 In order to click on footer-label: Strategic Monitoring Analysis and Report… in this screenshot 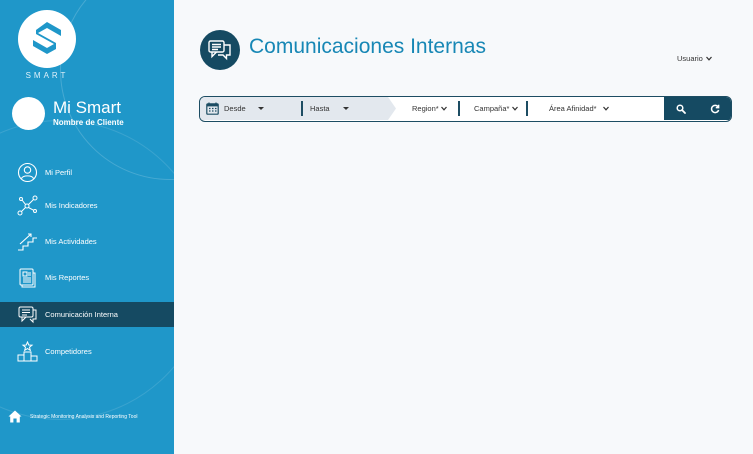, I will do `click(84, 416)`.